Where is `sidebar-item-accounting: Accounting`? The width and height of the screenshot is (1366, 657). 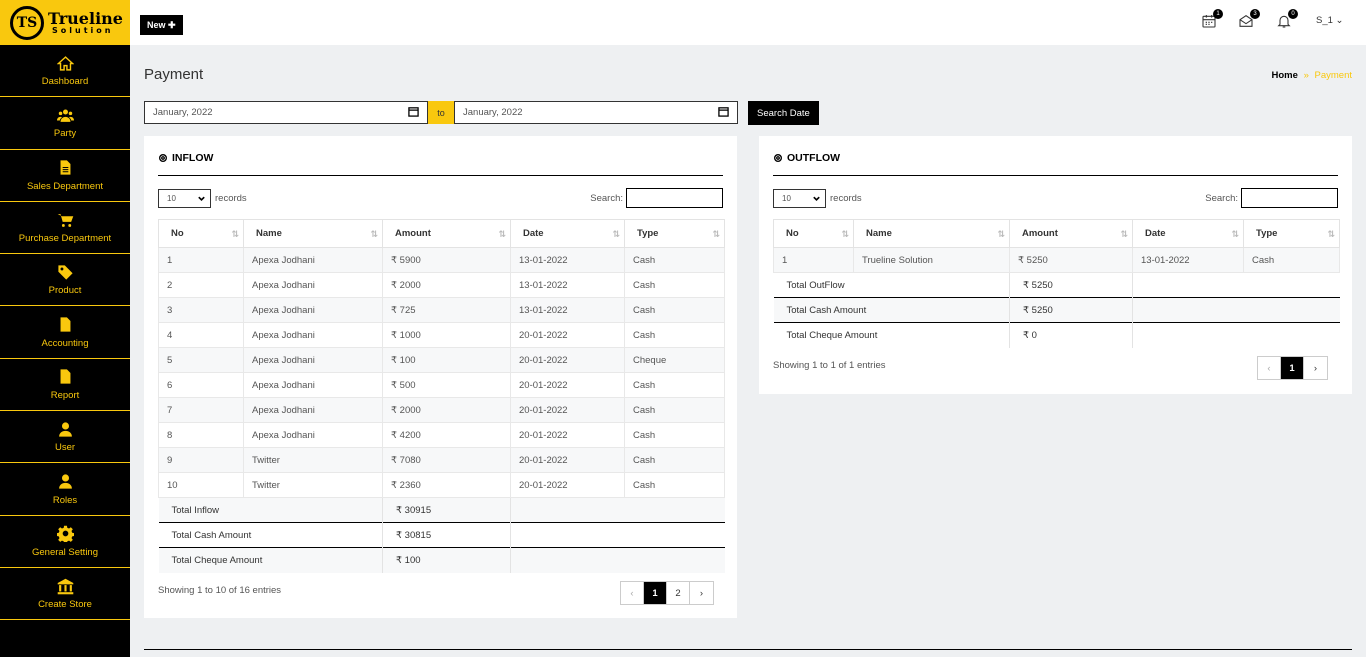 sidebar-item-accounting: Accounting is located at coordinates (65, 332).